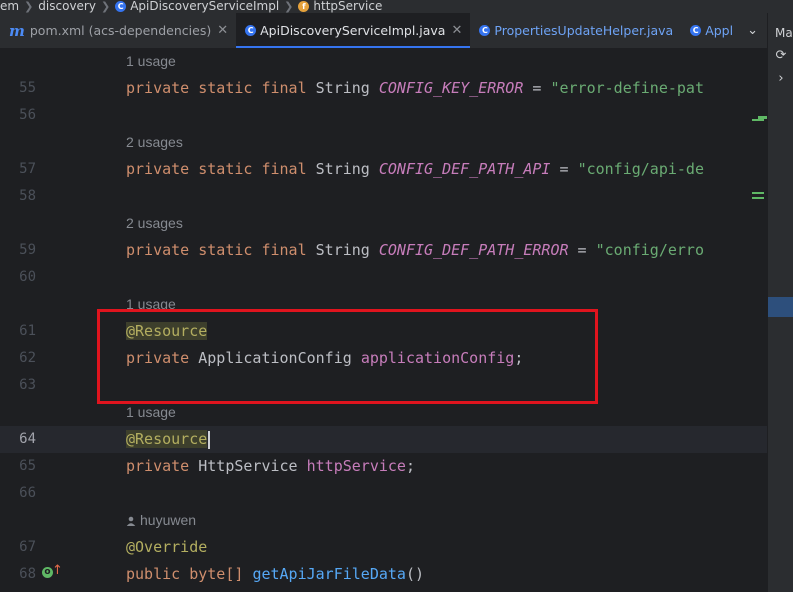 The image size is (793, 592). What do you see at coordinates (167, 547) in the screenshot?
I see `annotation: @Override` at bounding box center [167, 547].